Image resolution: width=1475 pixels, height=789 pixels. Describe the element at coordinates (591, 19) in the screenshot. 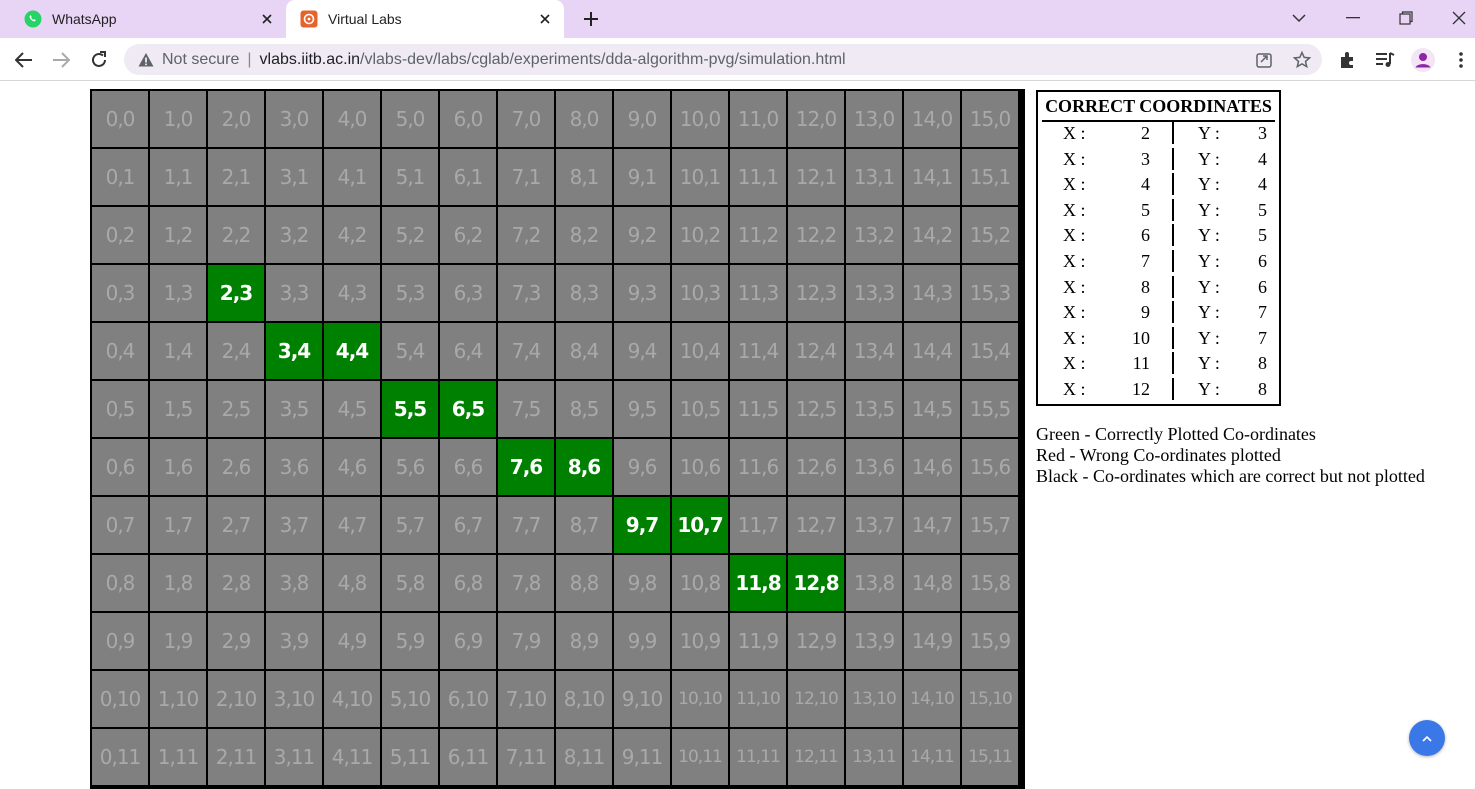

I see `new-tab-button` at that location.